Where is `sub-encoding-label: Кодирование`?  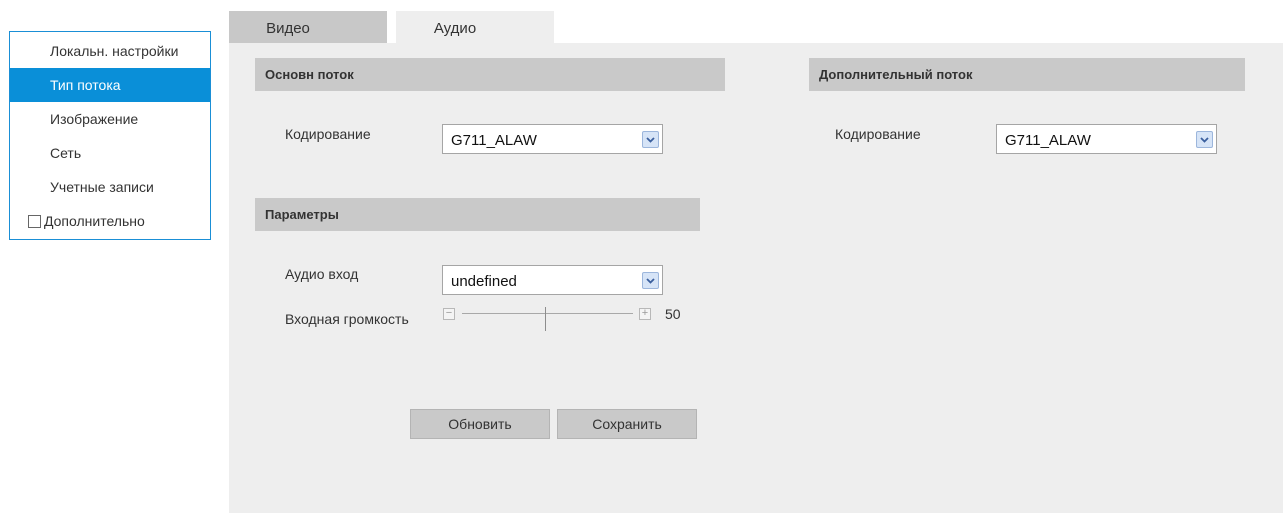 sub-encoding-label: Кодирование is located at coordinates (878, 134).